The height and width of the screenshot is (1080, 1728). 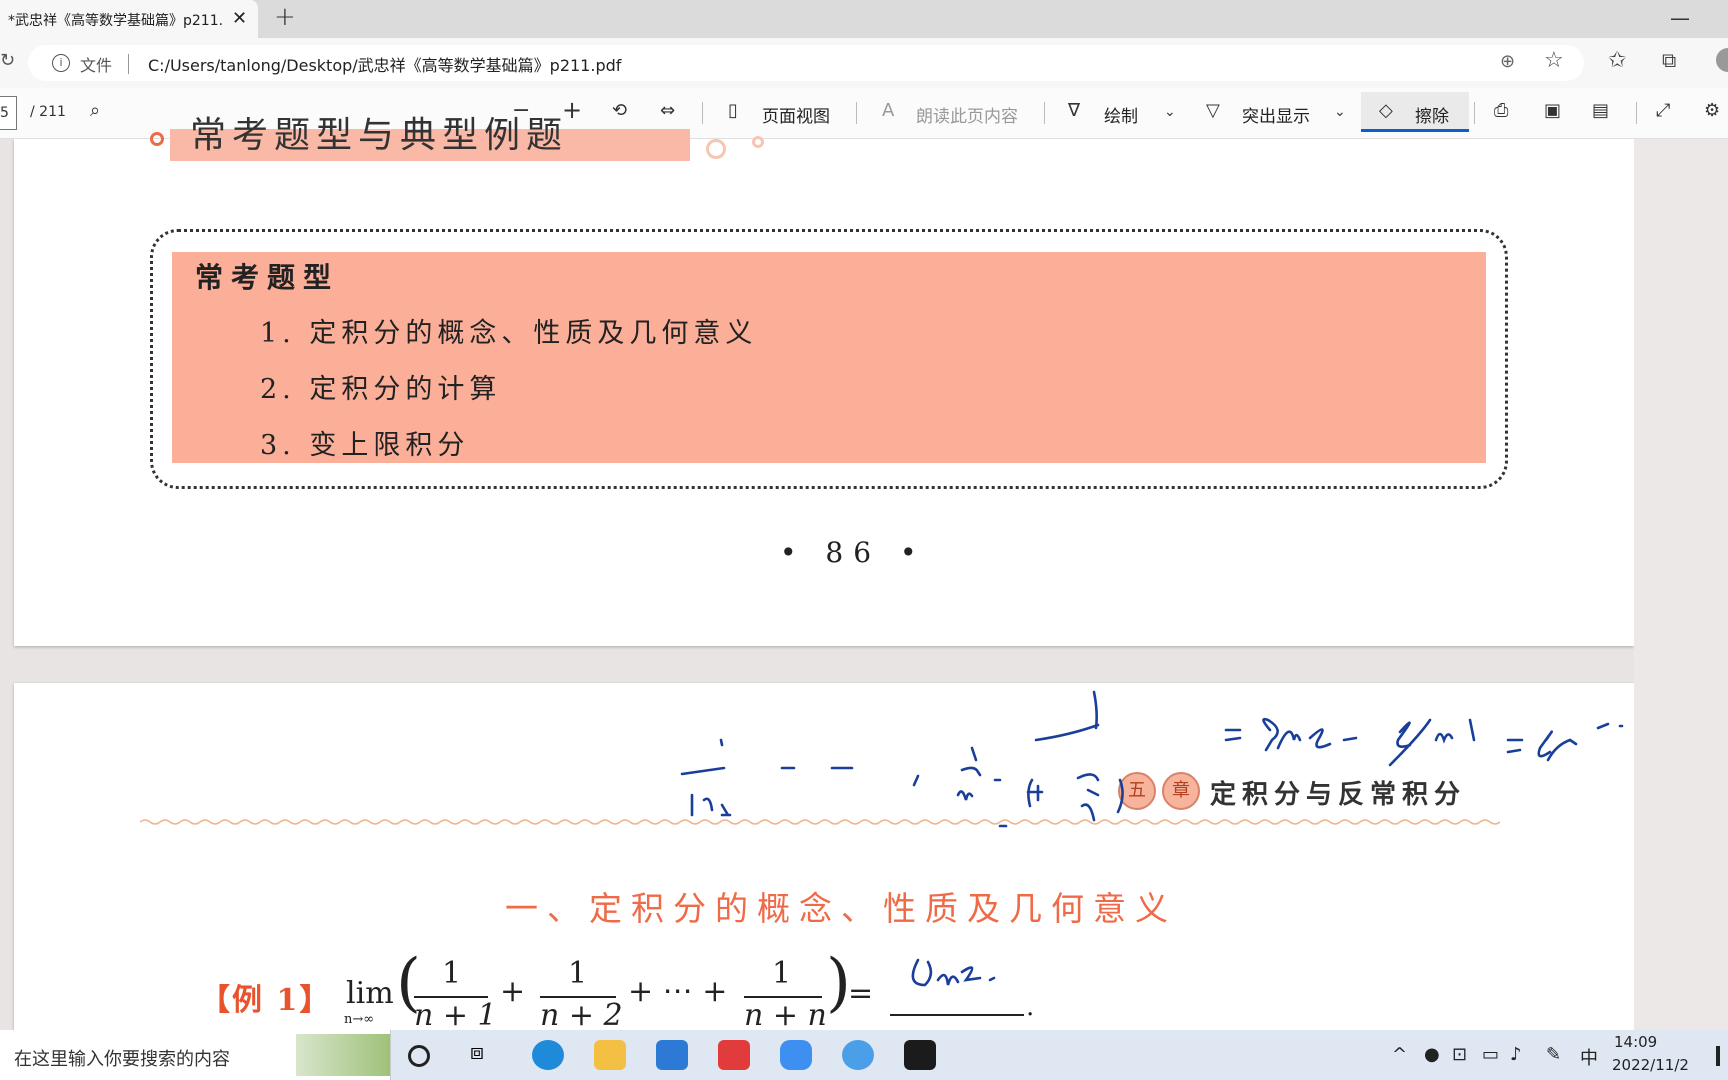 What do you see at coordinates (266, 1000) in the screenshot?
I see `example-label: 【例 1】` at bounding box center [266, 1000].